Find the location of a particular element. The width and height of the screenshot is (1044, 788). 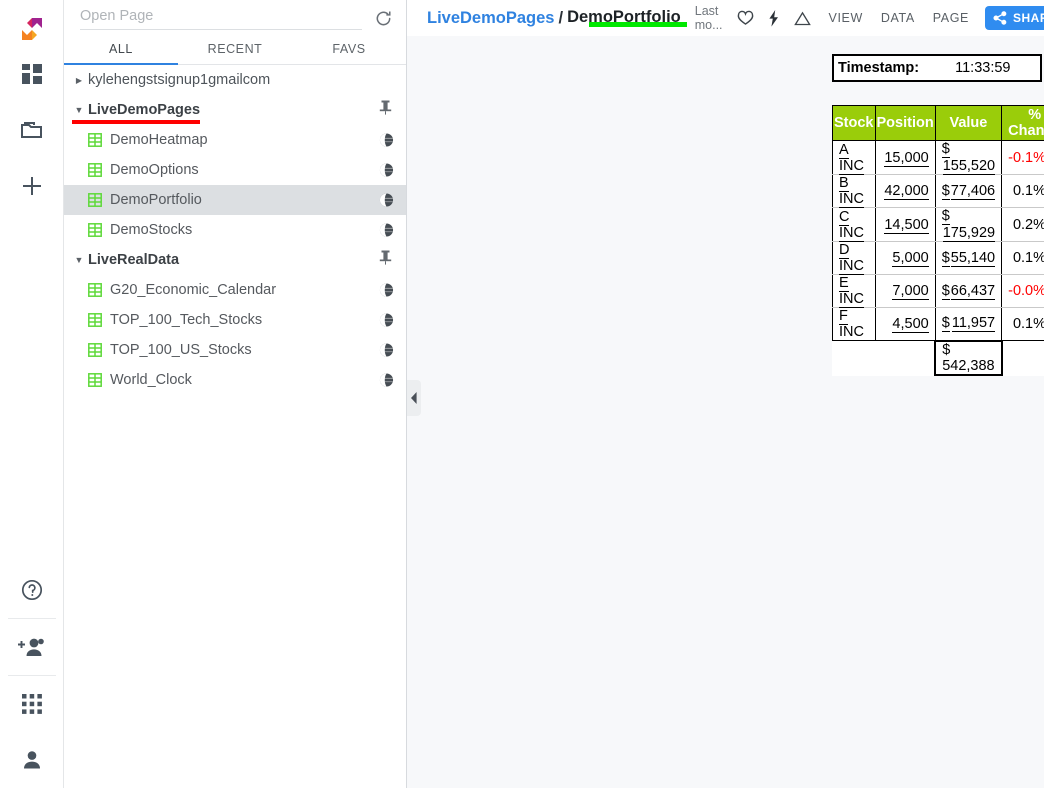

chevron-left-icon is located at coordinates (414, 398).